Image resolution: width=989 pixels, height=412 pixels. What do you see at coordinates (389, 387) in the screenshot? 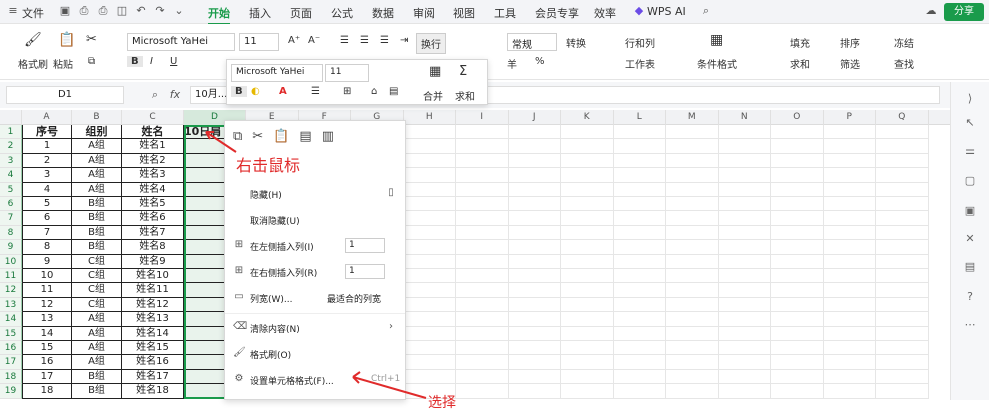
I see `arrow-to-format-cells` at bounding box center [389, 387].